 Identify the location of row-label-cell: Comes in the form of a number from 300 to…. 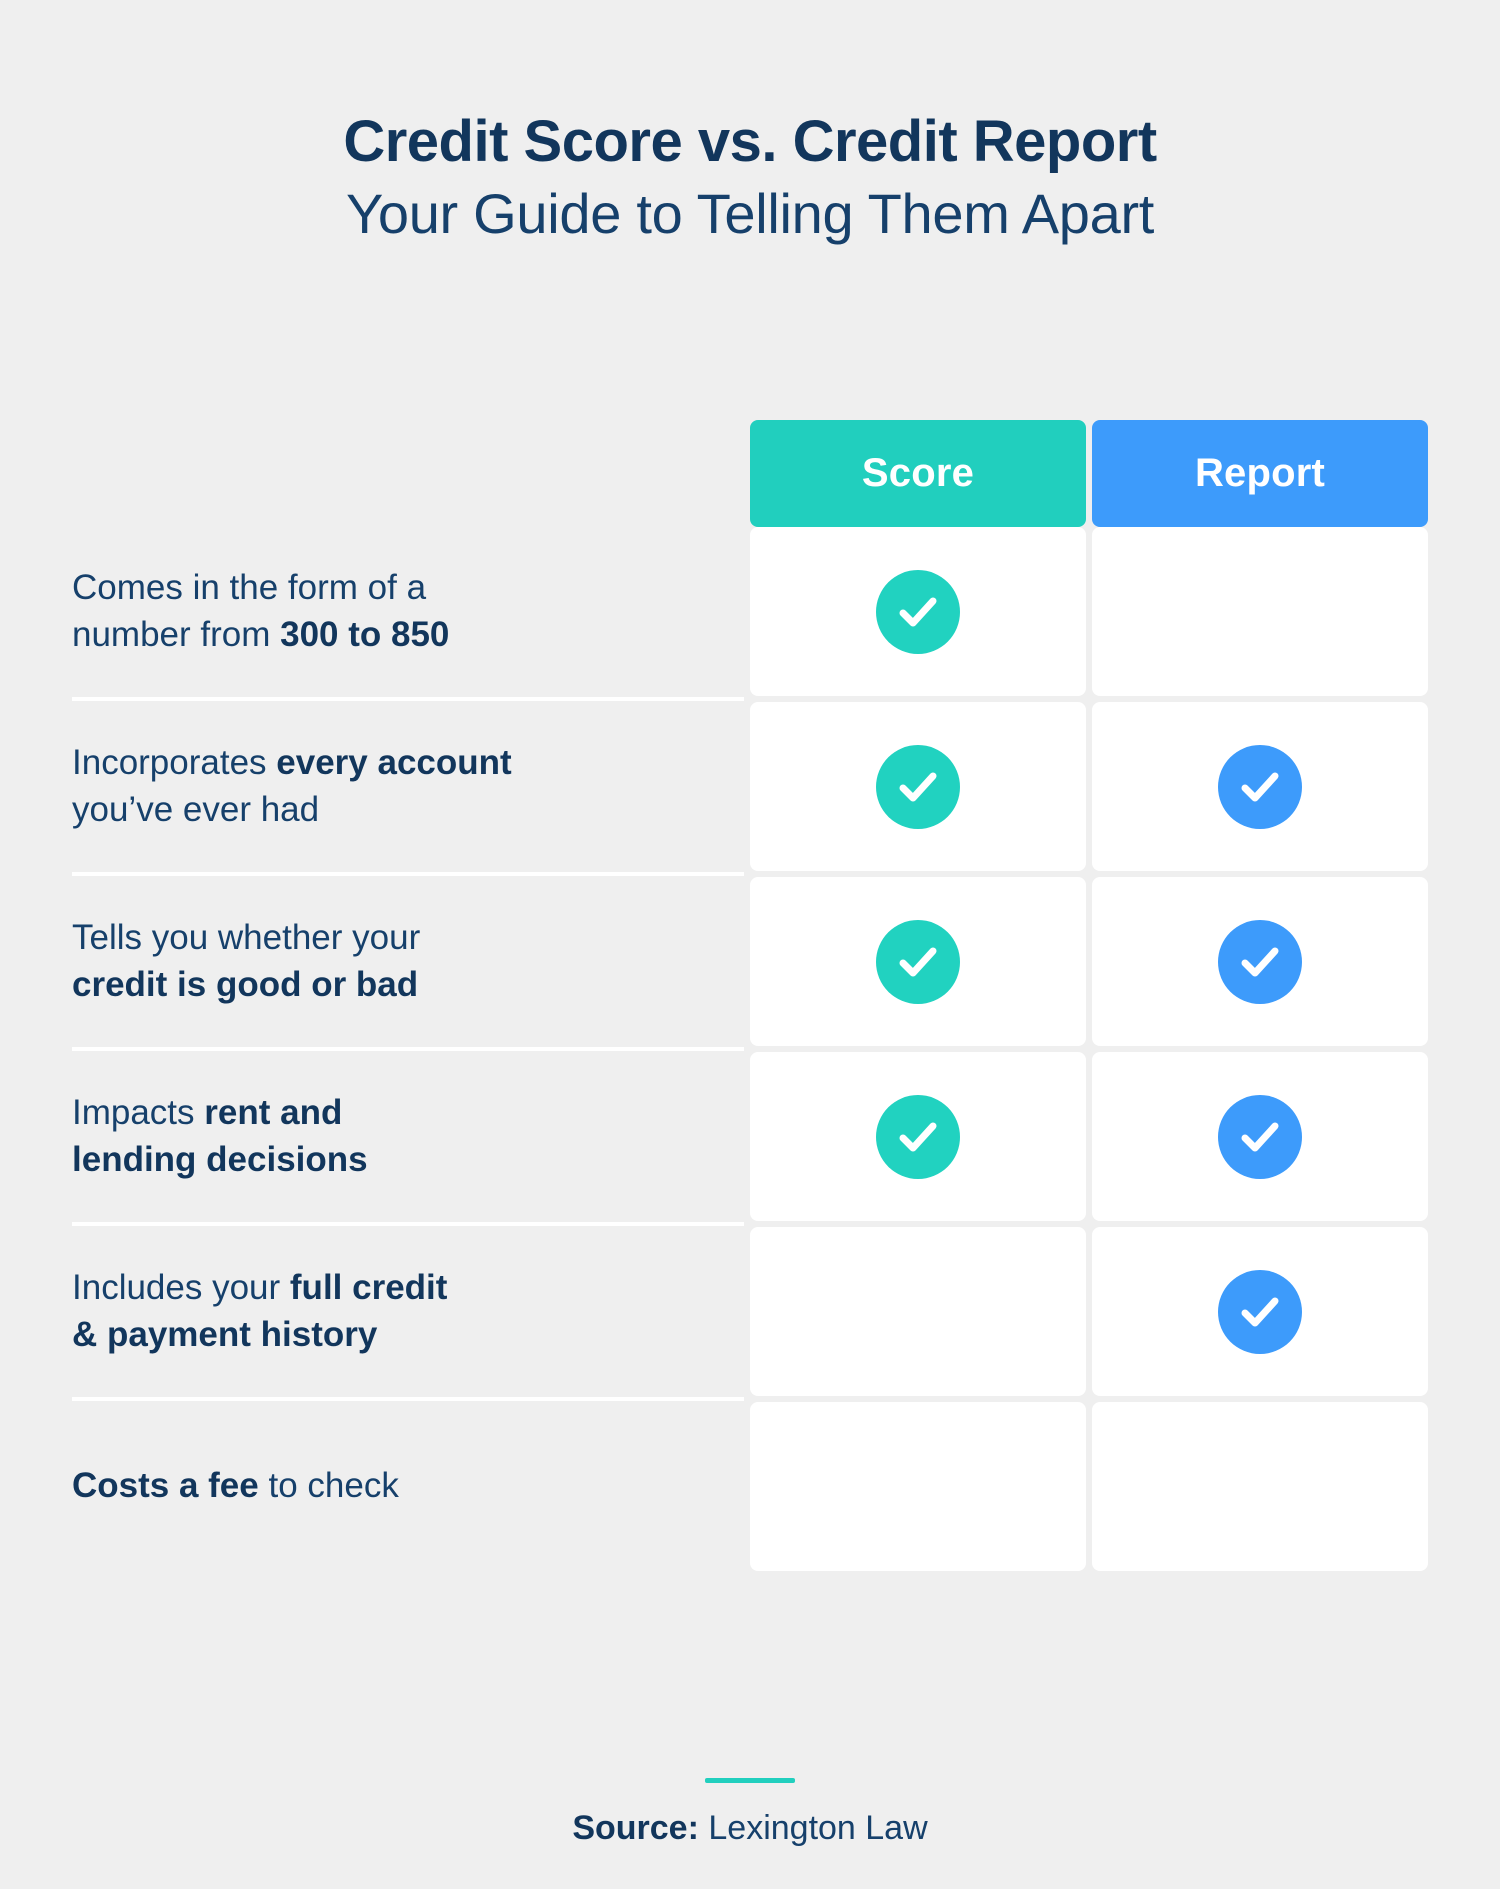
(408, 611).